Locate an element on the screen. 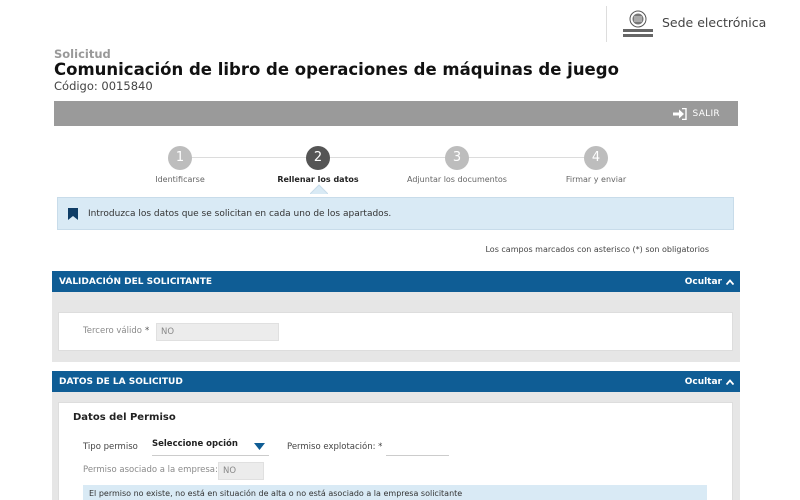  page-pretitle: Solicitud is located at coordinates (82, 54).